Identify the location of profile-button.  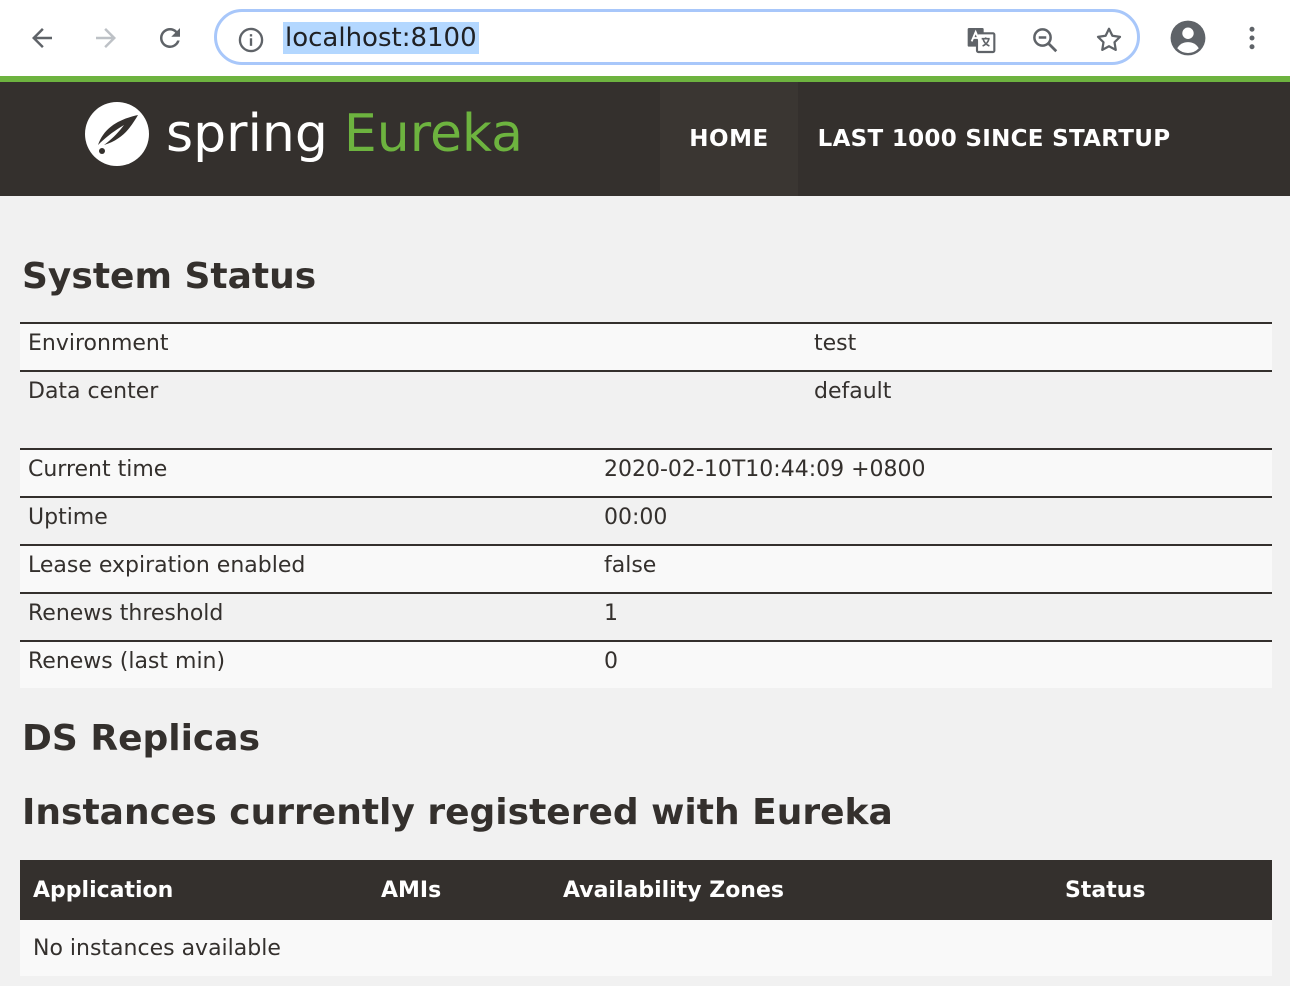
(1188, 38).